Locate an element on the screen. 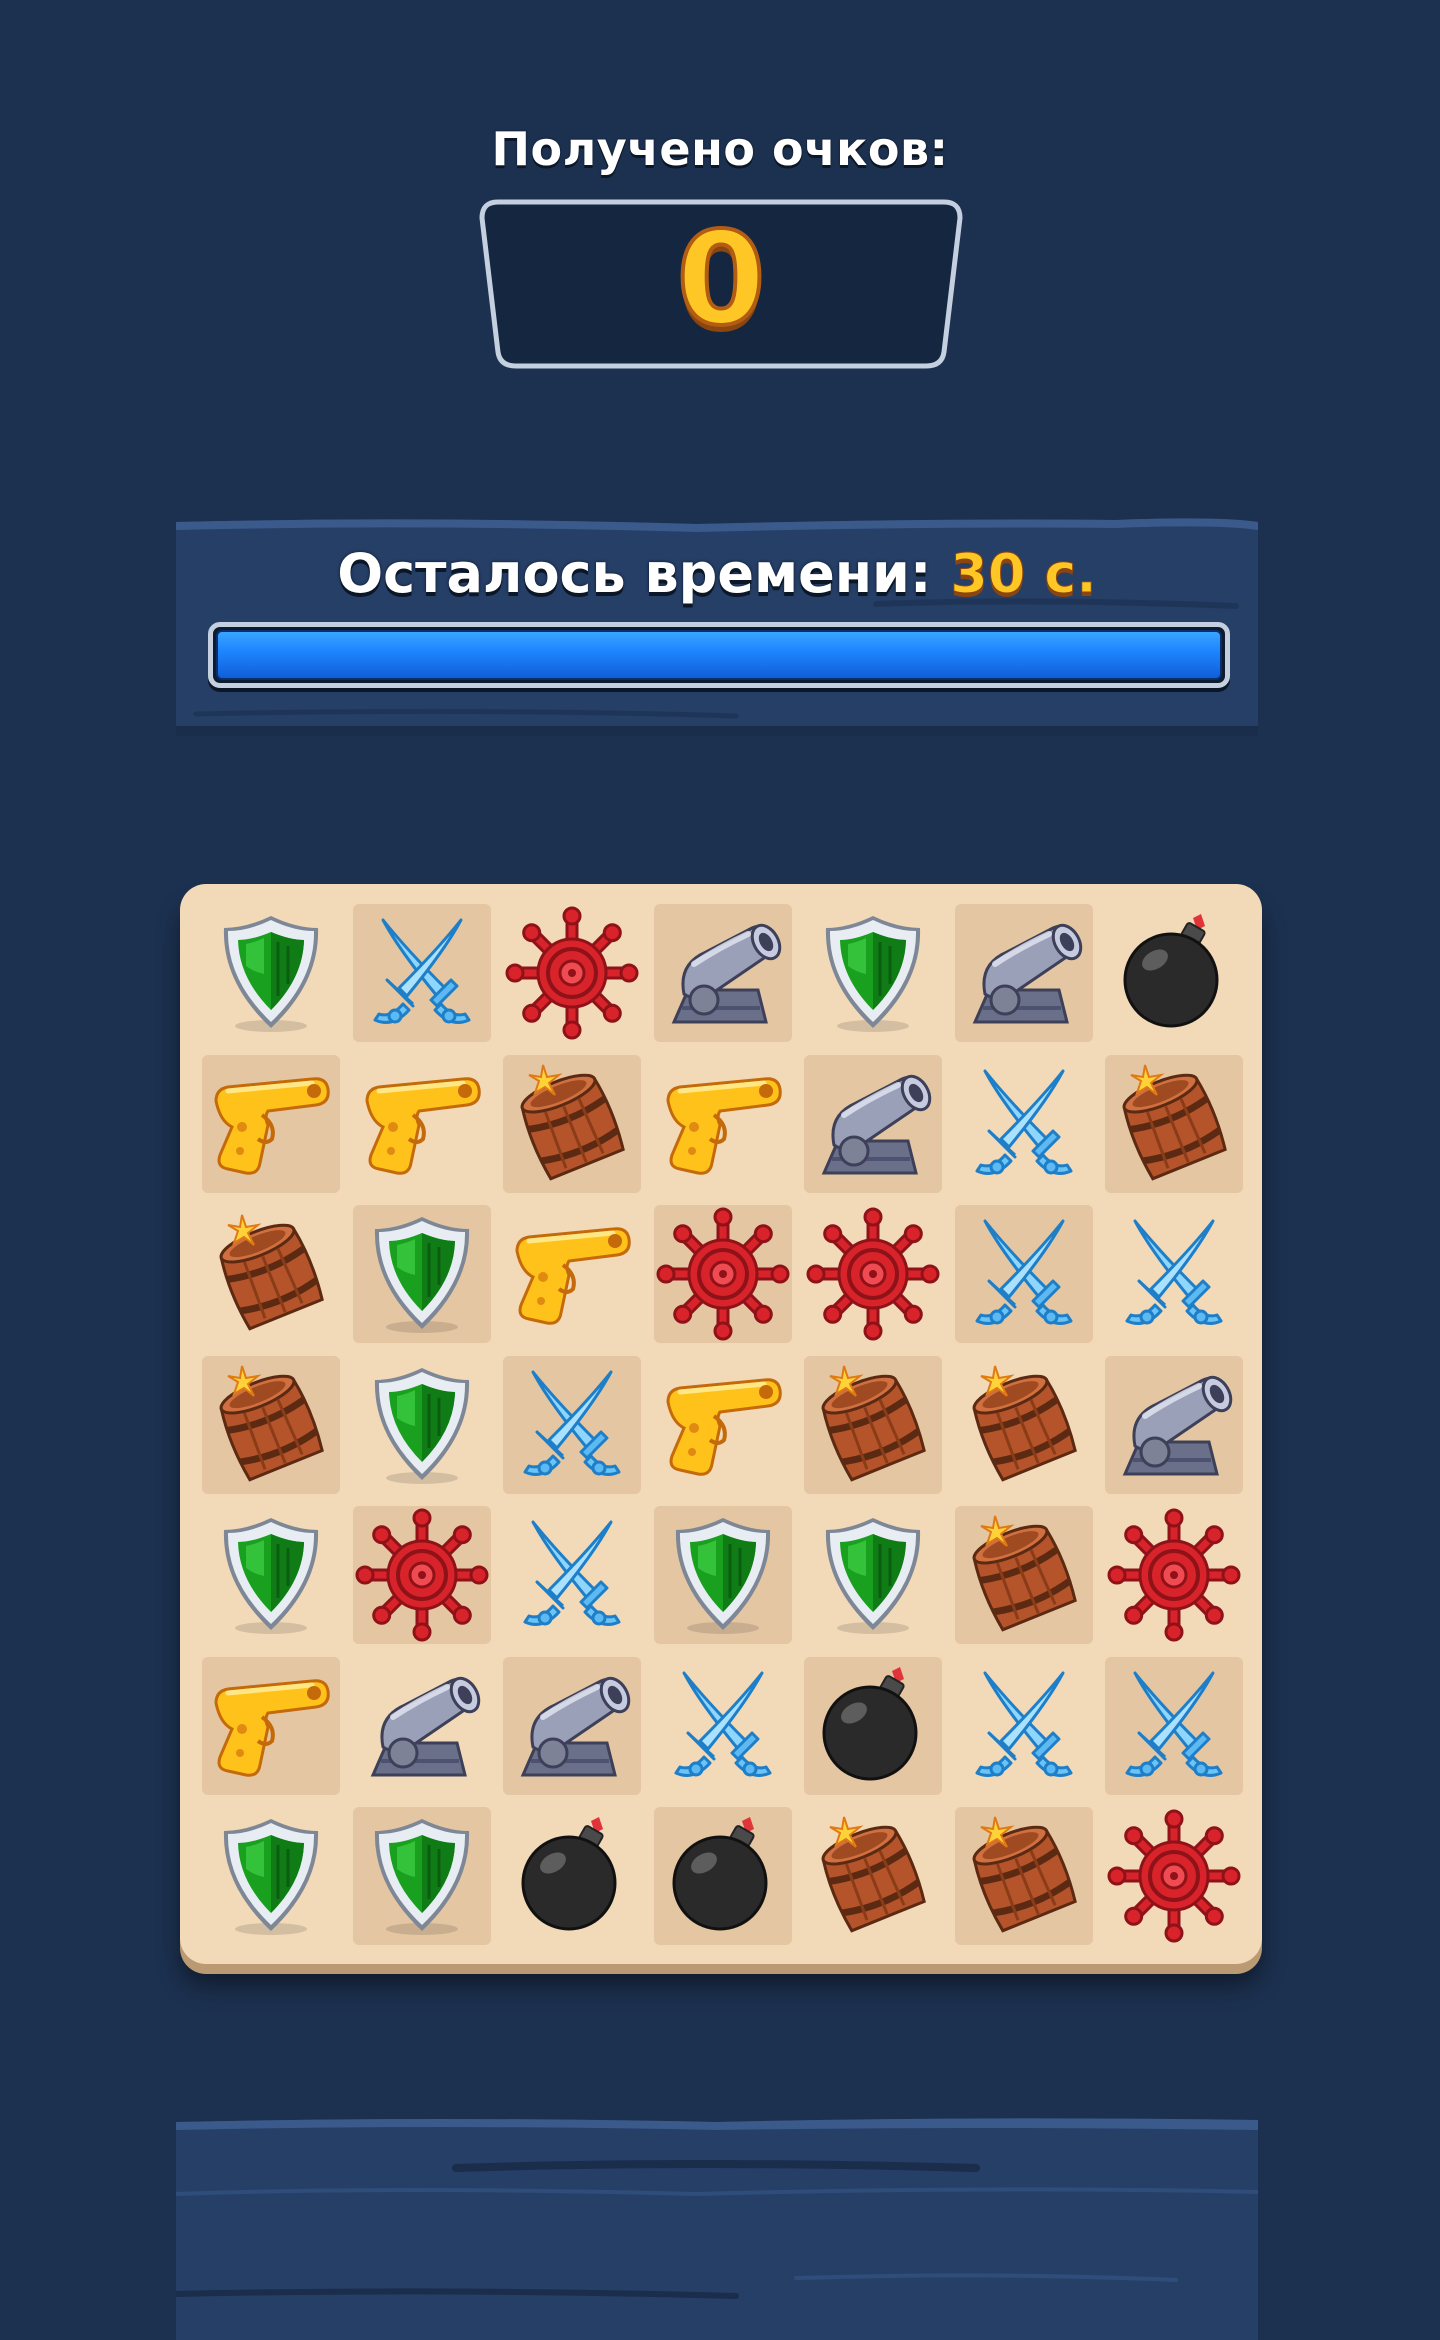  timer-panel: Осталось времени: 30 с. is located at coordinates (717, 625).